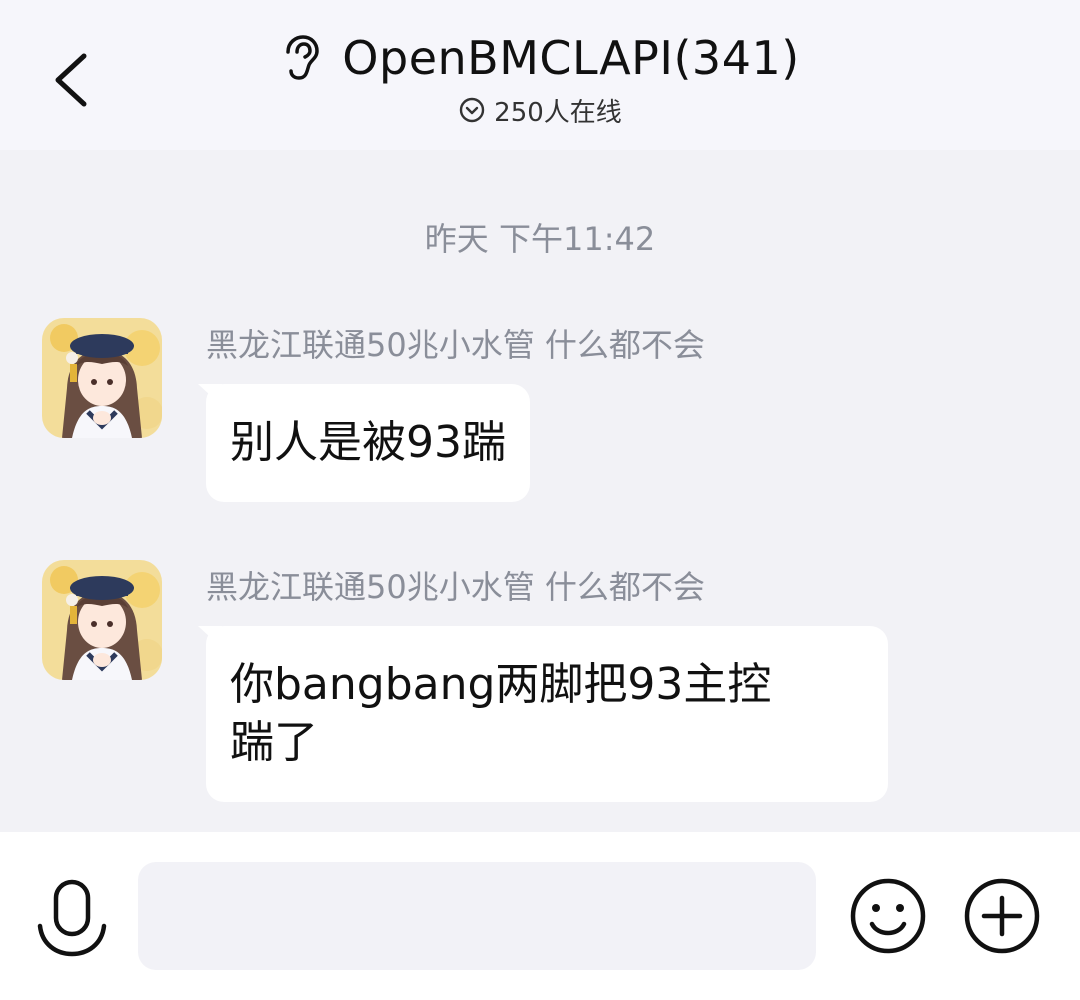 The width and height of the screenshot is (1080, 1000). I want to click on title-row: OpenBMCLAPI(341), so click(540, 58).